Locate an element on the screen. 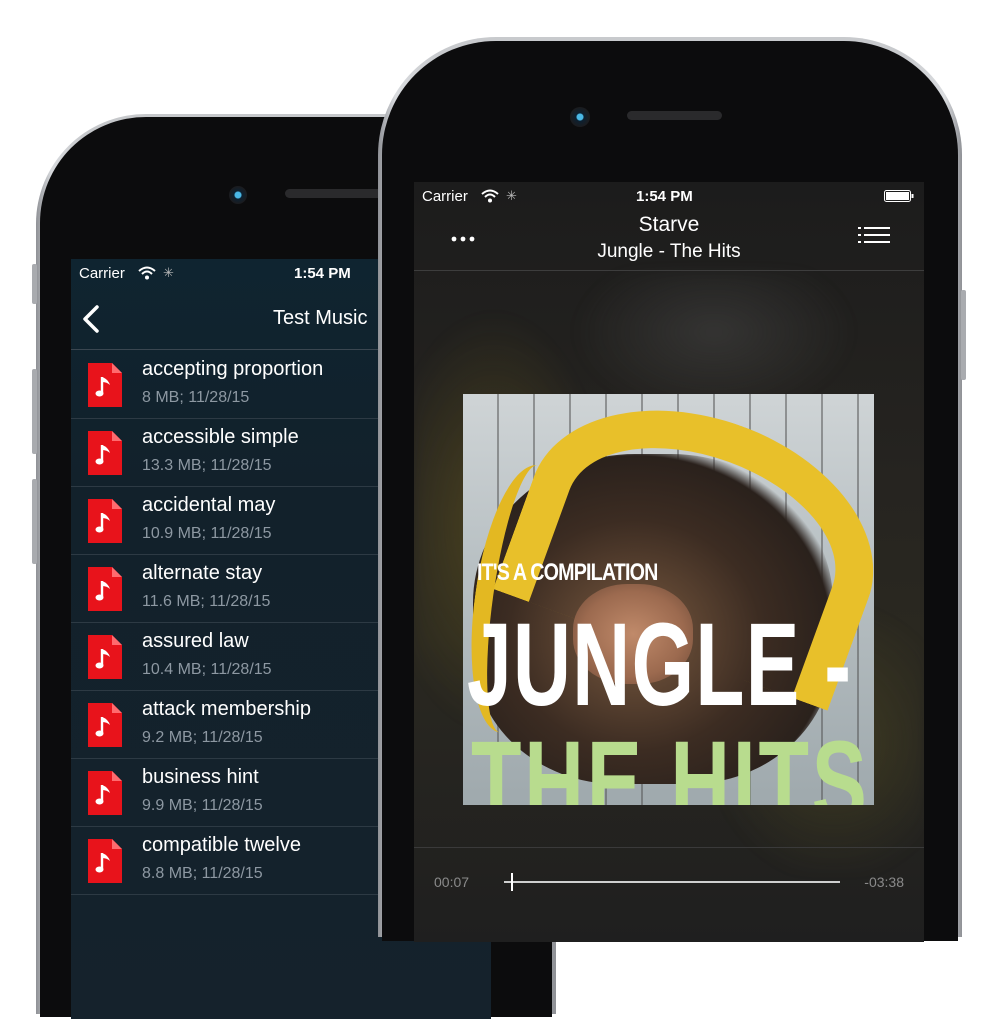  file-meta: 10.9 MB; 11/28/15 is located at coordinates (207, 533).